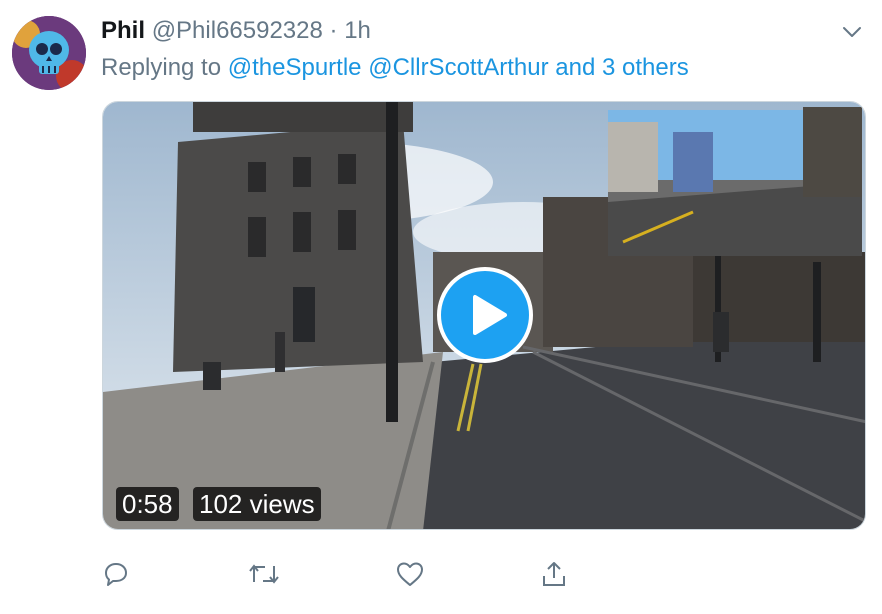 Image resolution: width=882 pixels, height=614 pixels. I want to click on avatar, so click(49, 53).